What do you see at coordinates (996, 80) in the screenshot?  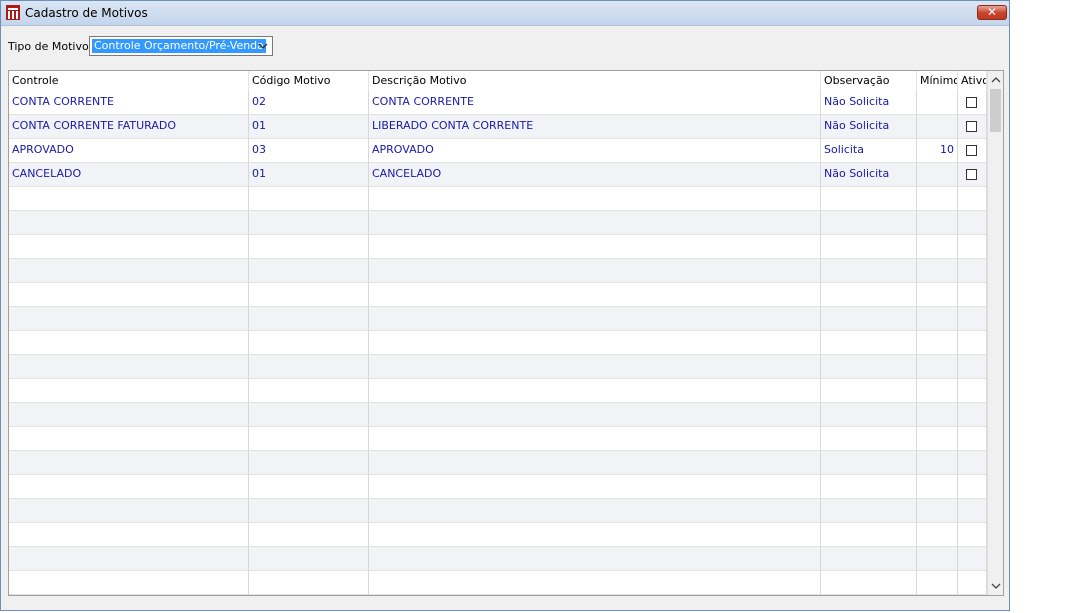 I see `chevron-up-icon` at bounding box center [996, 80].